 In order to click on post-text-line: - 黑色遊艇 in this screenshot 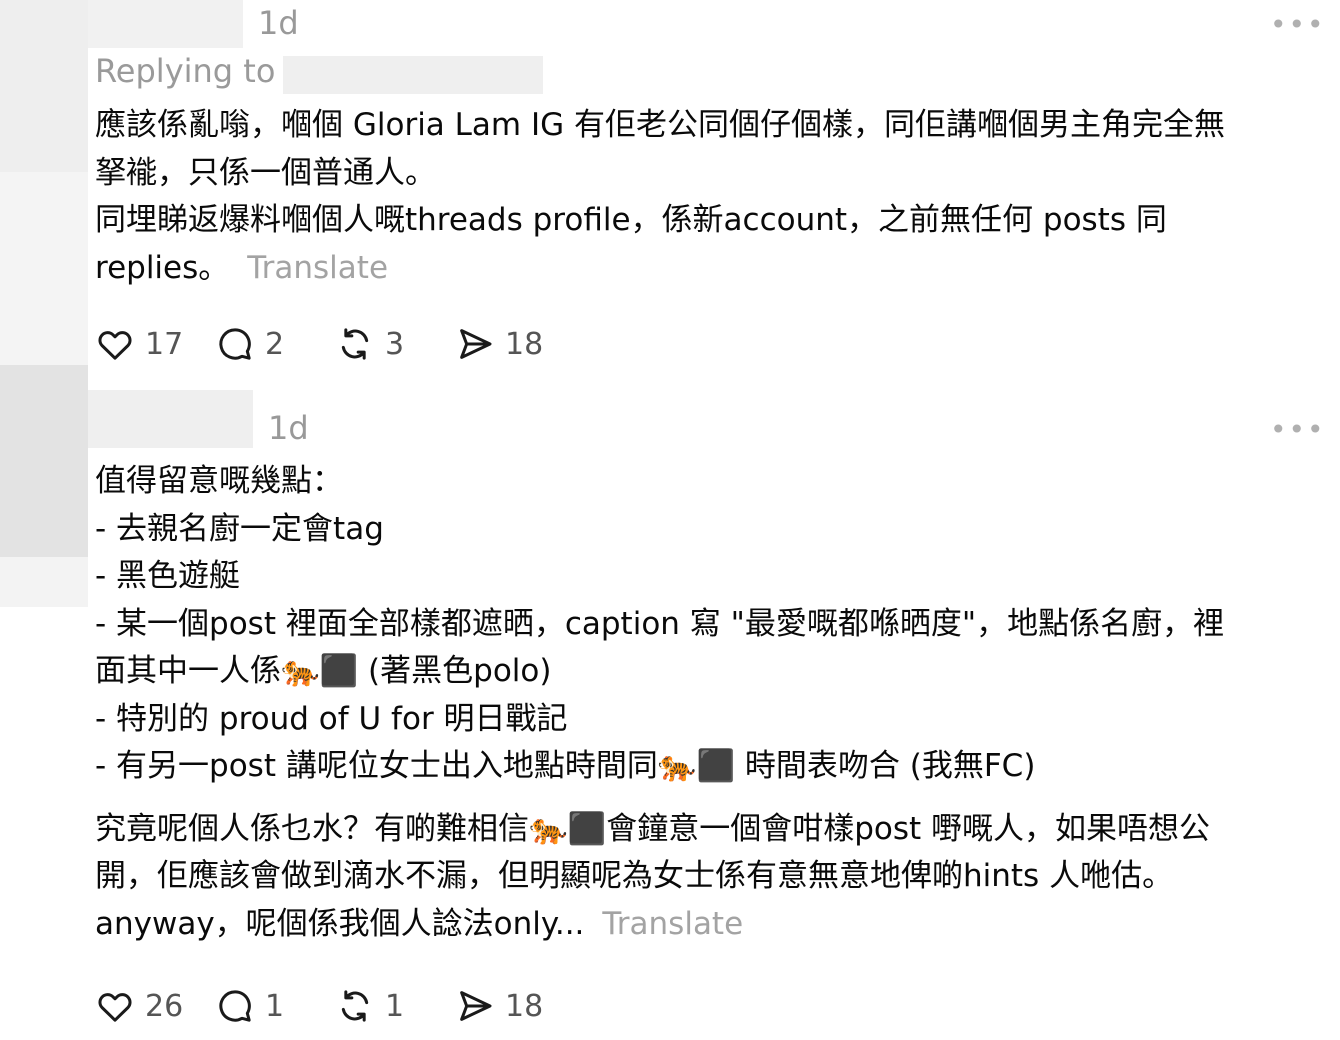, I will do `click(168, 576)`.